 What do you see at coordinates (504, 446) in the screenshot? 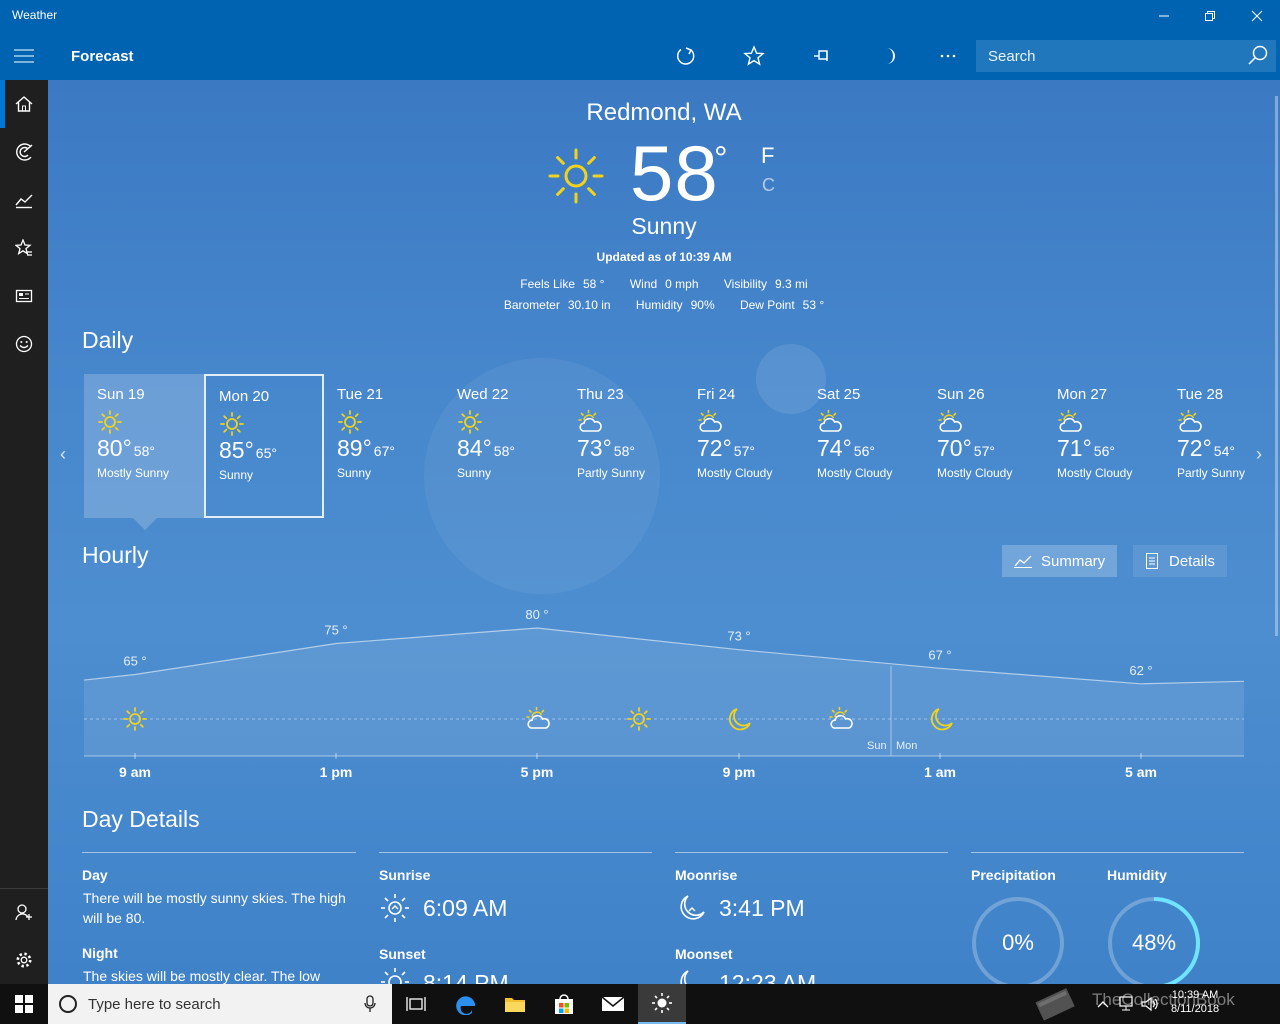
I see `daily-forecast-item: Wed 22 84° 58° Sunny` at bounding box center [504, 446].